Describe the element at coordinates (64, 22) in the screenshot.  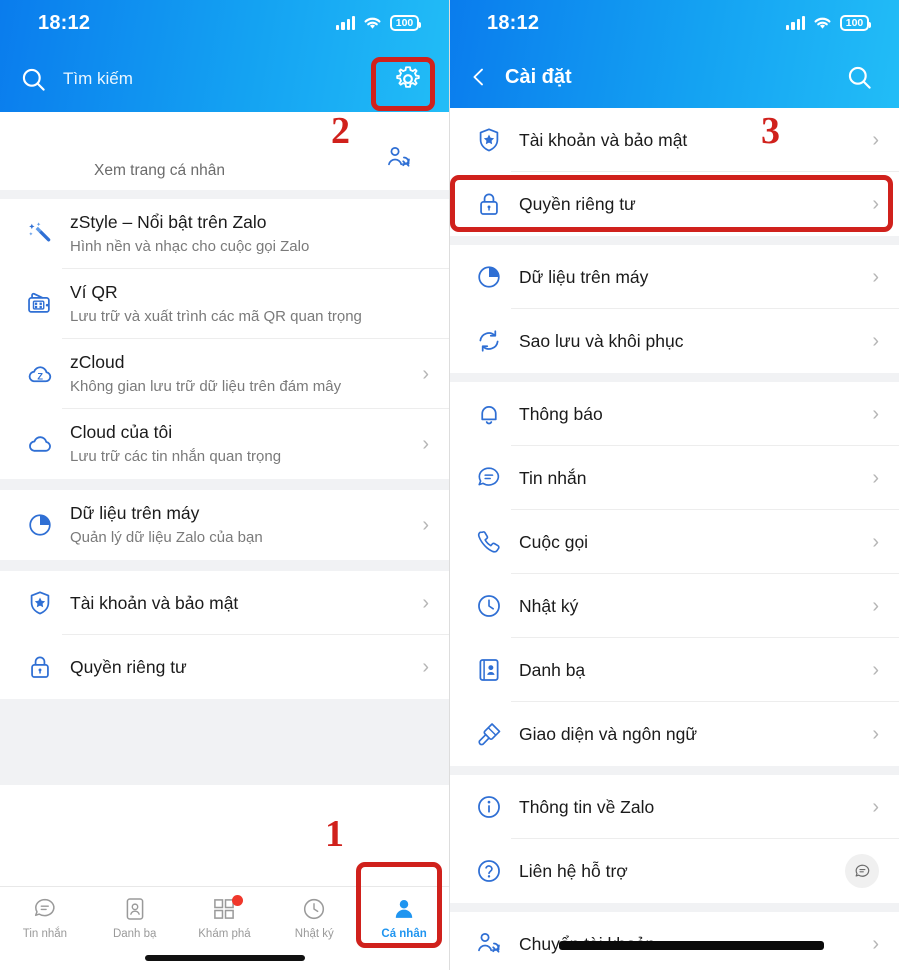
I see `status-time: 18:12` at that location.